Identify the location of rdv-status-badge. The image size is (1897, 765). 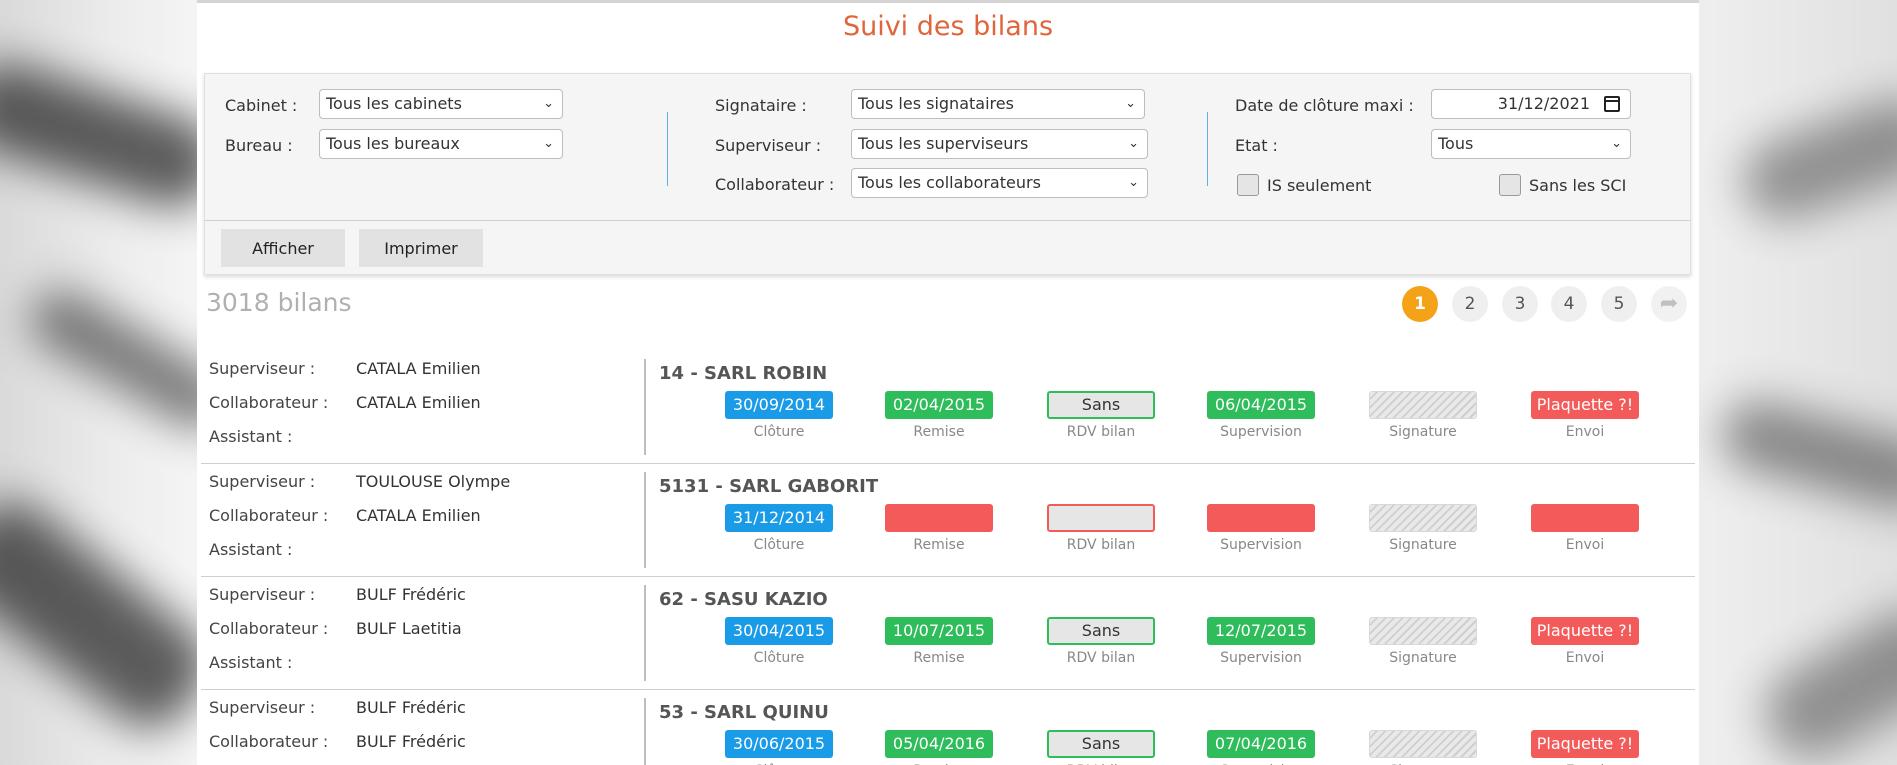
(1101, 518).